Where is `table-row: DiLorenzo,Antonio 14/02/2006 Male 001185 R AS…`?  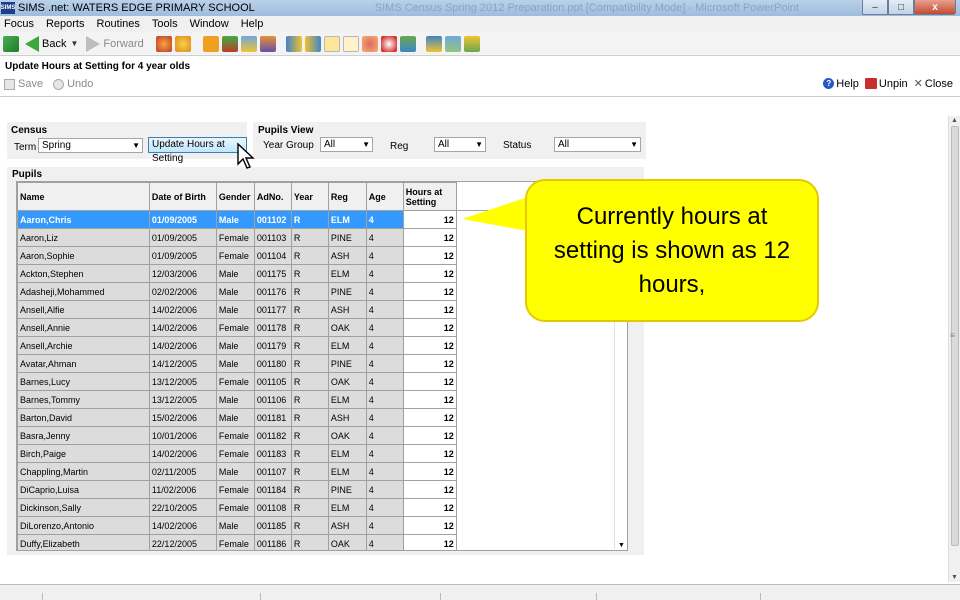
table-row: DiLorenzo,Antonio 14/02/2006 Male 001185 R AS… is located at coordinates (322, 525).